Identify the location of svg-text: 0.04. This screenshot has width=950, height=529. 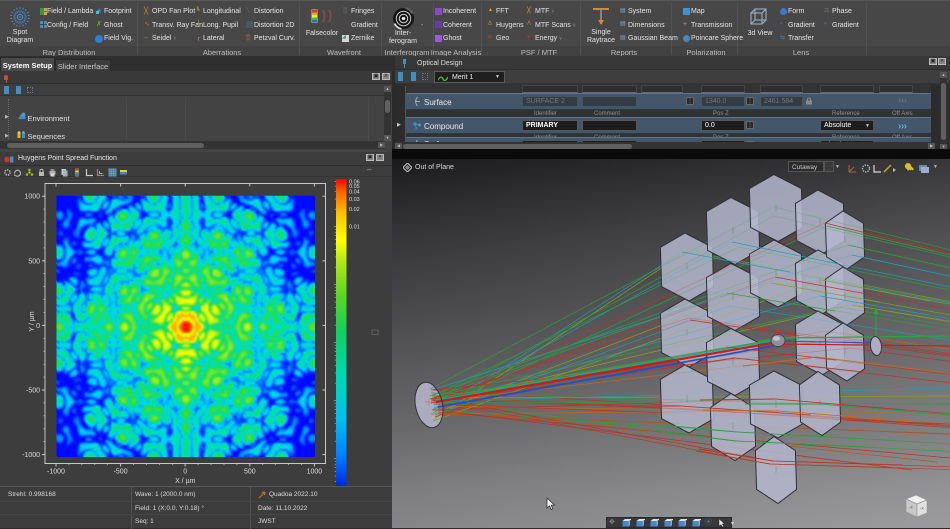
(354, 193).